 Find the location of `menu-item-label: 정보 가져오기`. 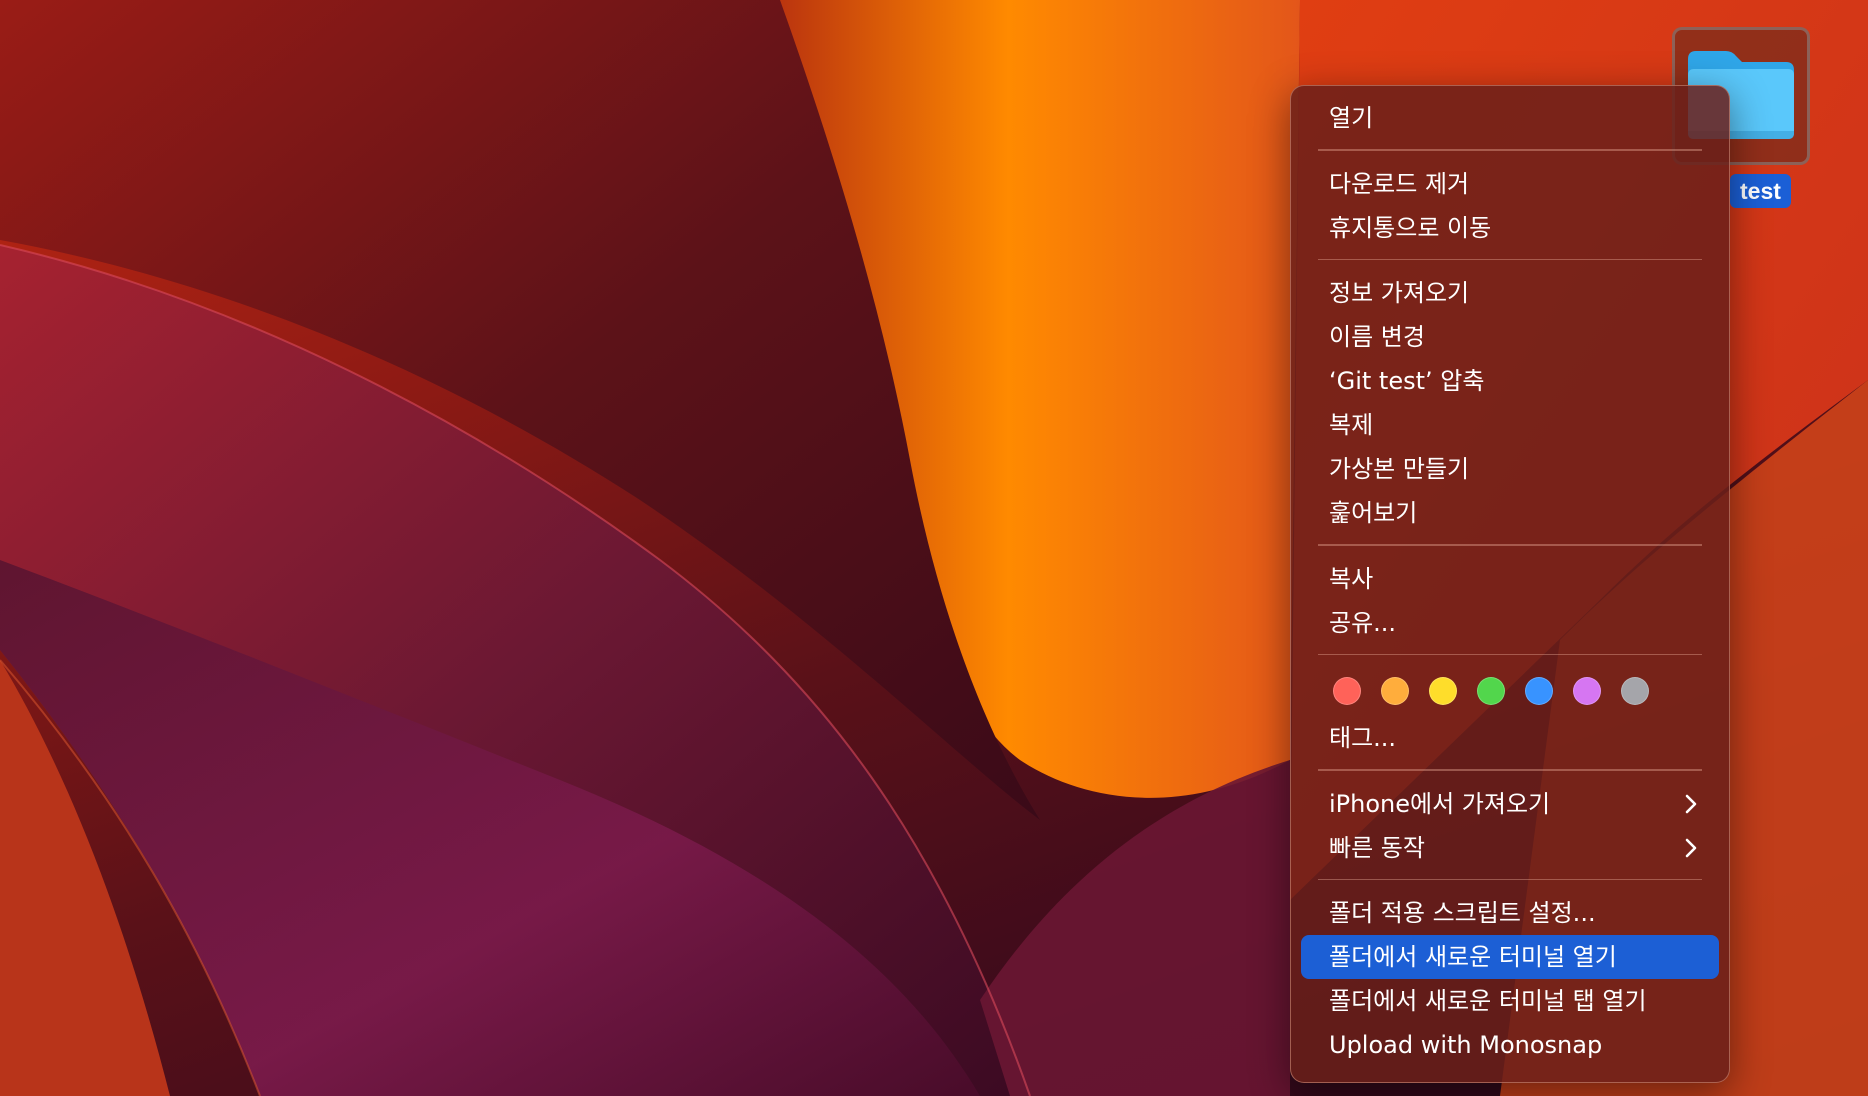

menu-item-label: 정보 가져오기 is located at coordinates (1399, 293).